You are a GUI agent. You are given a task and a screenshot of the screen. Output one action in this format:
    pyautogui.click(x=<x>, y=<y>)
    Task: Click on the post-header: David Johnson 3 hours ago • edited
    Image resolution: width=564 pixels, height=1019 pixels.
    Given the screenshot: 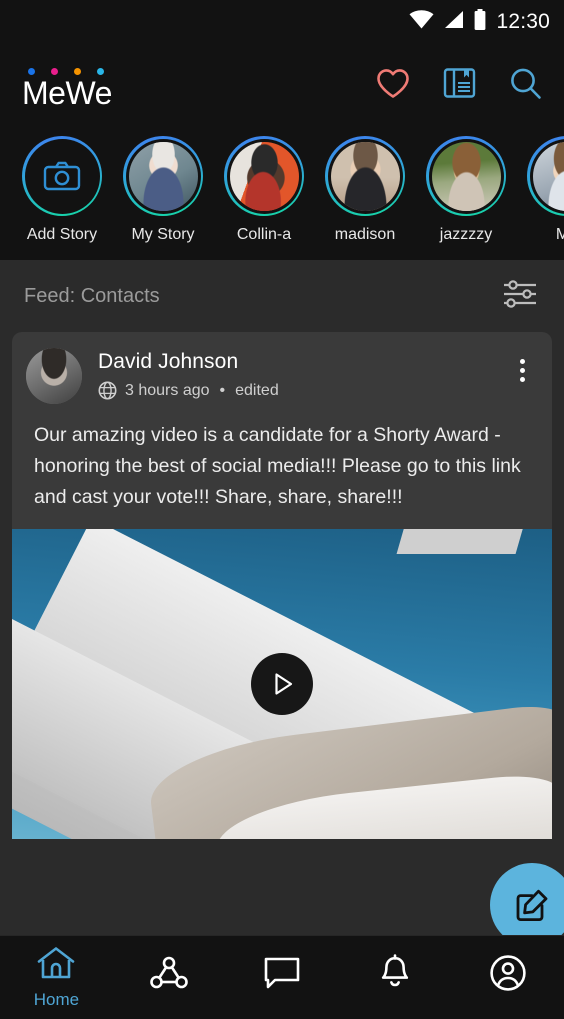 What is the action you would take?
    pyautogui.click(x=282, y=368)
    